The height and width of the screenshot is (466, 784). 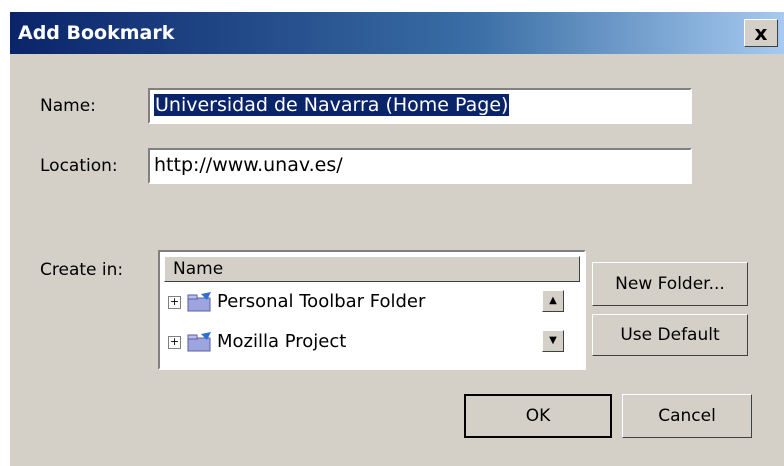 I want to click on cancel-button: Cancel, so click(x=687, y=416).